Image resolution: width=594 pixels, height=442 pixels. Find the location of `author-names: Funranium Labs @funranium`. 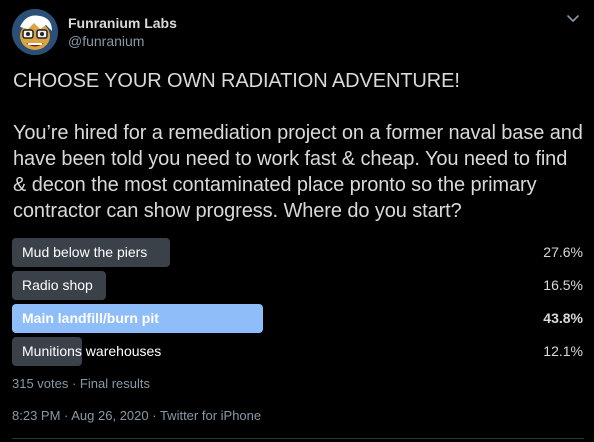

author-names: Funranium Labs @funranium is located at coordinates (122, 32).